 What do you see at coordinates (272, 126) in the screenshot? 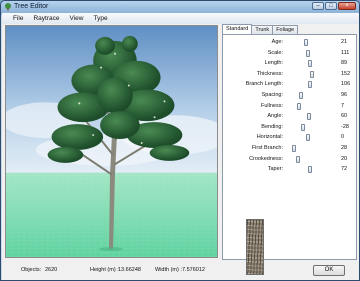
I see `param-label: Bending:` at bounding box center [272, 126].